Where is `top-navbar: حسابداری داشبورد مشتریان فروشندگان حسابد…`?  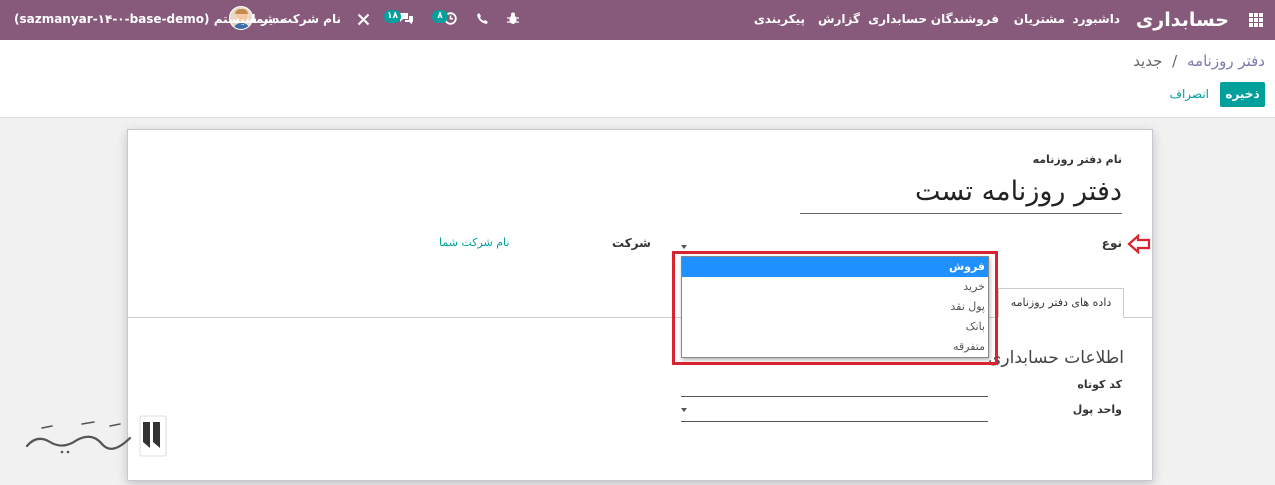 top-navbar: حسابداری داشبورد مشتریان فروشندگان حسابد… is located at coordinates (637, 20).